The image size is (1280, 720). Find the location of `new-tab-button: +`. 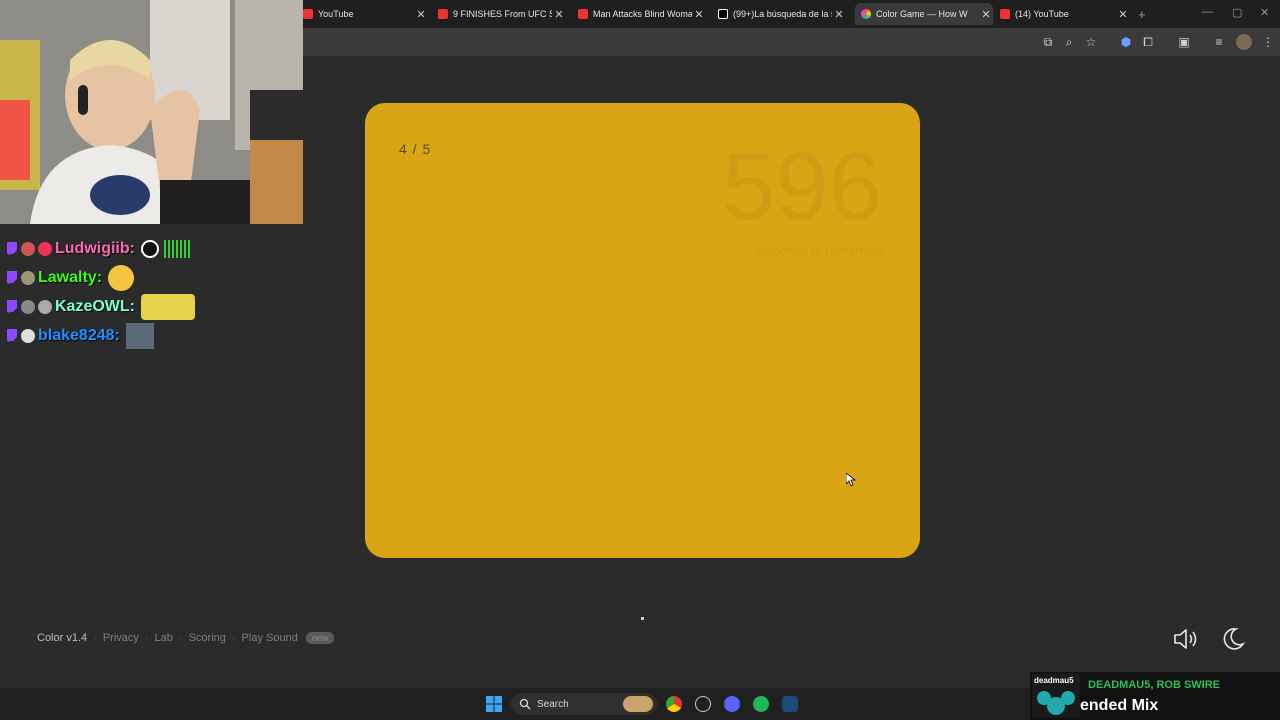

new-tab-button: + is located at coordinates (1145, 14).